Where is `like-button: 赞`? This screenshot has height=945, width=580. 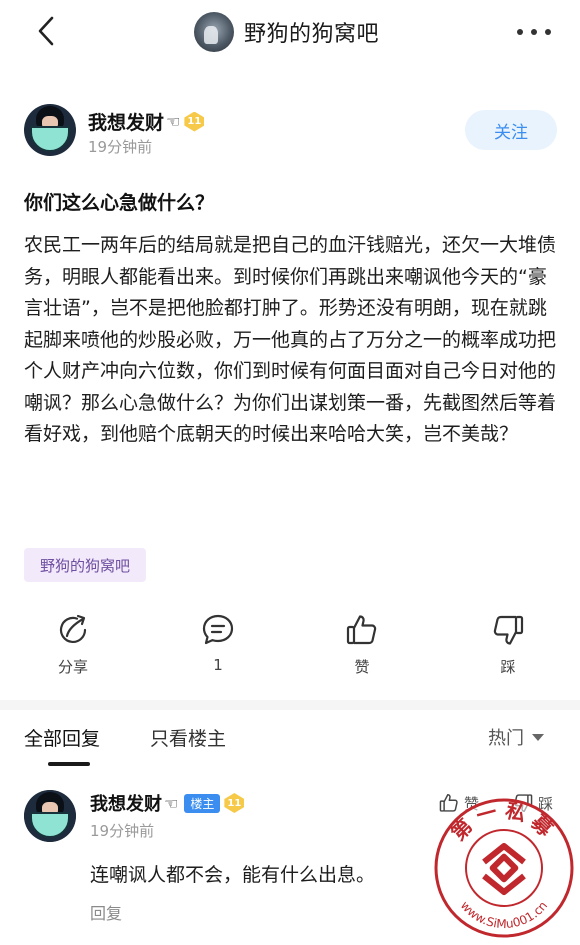 like-button: 赞 is located at coordinates (362, 644).